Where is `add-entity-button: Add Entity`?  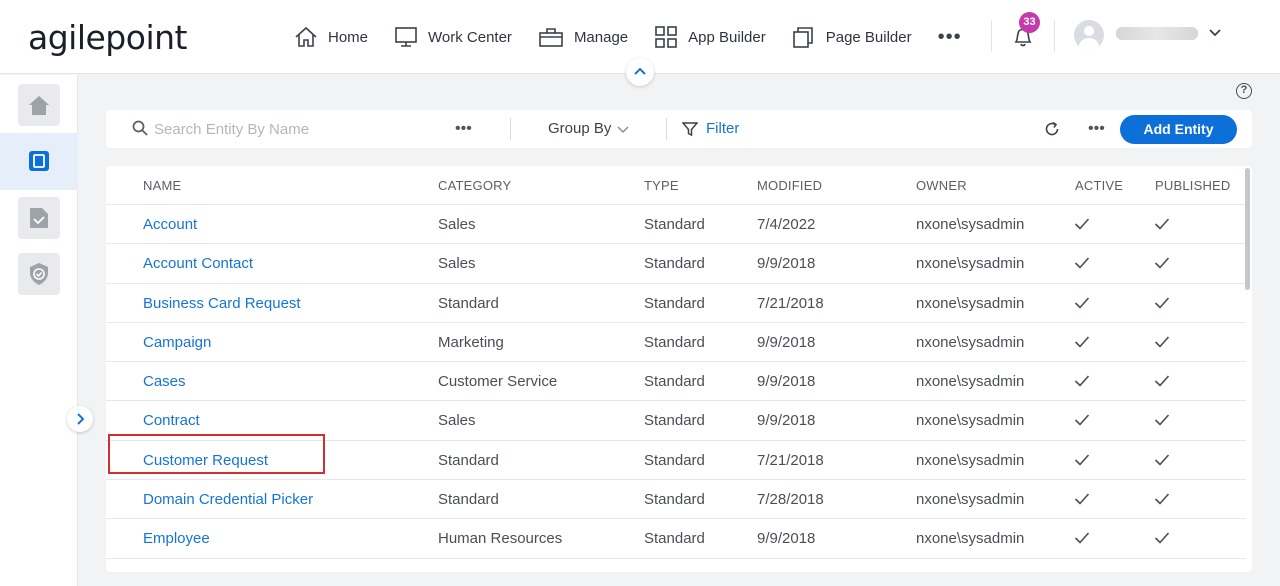
add-entity-button: Add Entity is located at coordinates (1178, 129).